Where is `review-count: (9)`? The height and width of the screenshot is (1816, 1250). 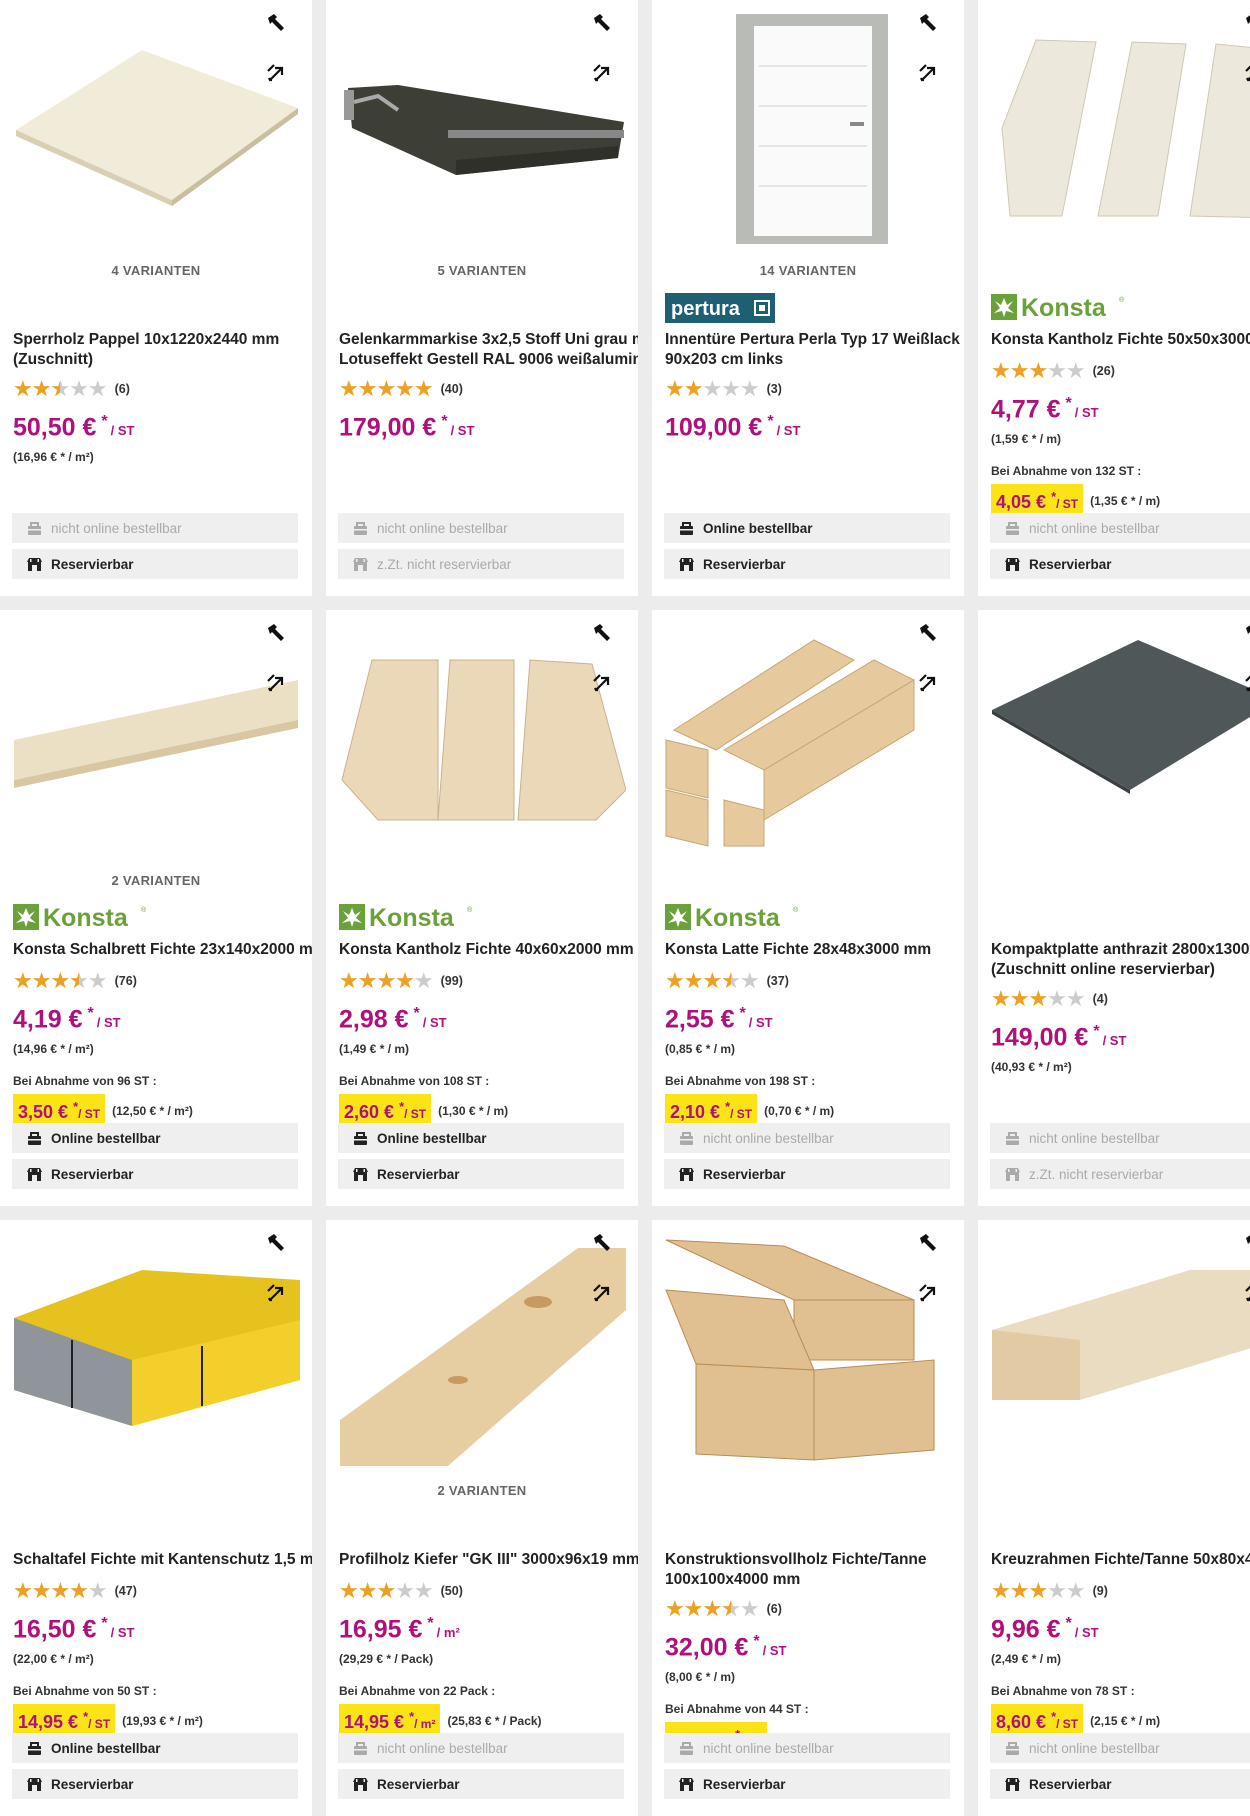 review-count: (9) is located at coordinates (1100, 1591).